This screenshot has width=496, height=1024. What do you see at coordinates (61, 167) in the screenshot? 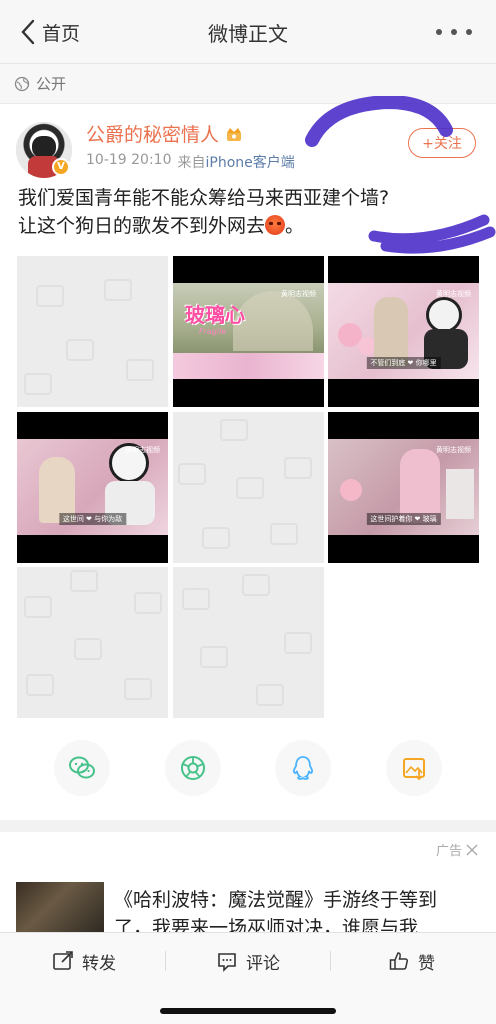
I see `verified-badge-icon: V` at bounding box center [61, 167].